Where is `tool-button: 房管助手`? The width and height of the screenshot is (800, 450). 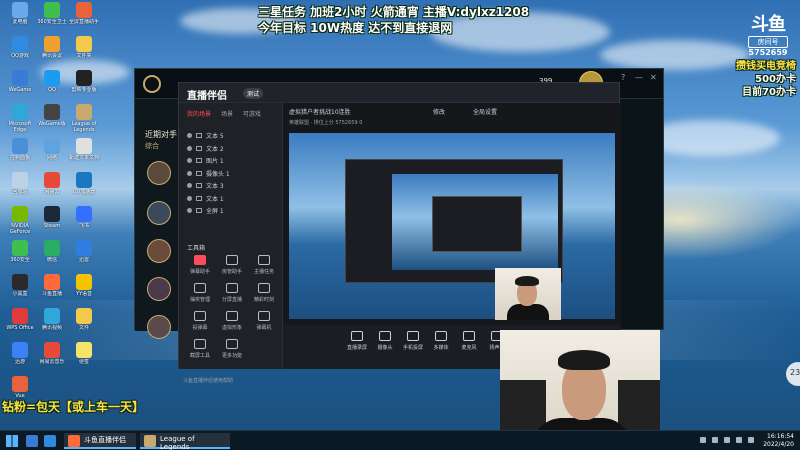 tool-button: 房管助手 is located at coordinates (232, 269).